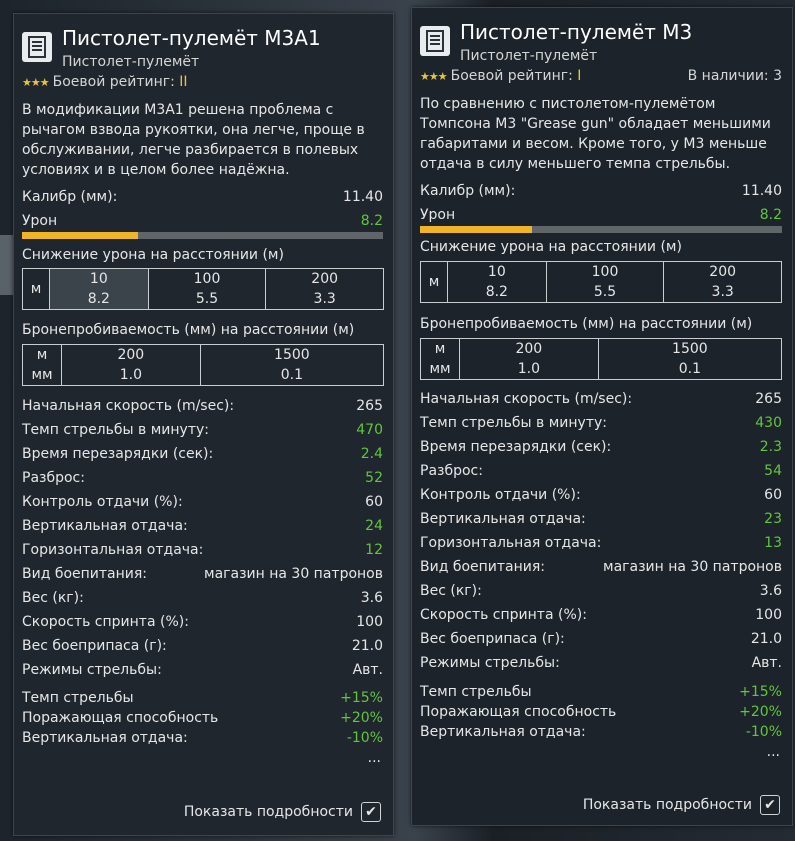 This screenshot has width=795, height=841. What do you see at coordinates (768, 423) in the screenshot?
I see `stat-value: 430` at bounding box center [768, 423].